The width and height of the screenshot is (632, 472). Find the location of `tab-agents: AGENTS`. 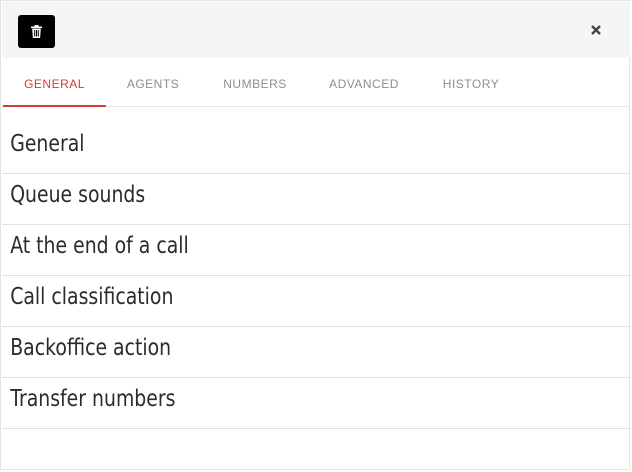

tab-agents: AGENTS is located at coordinates (153, 83).